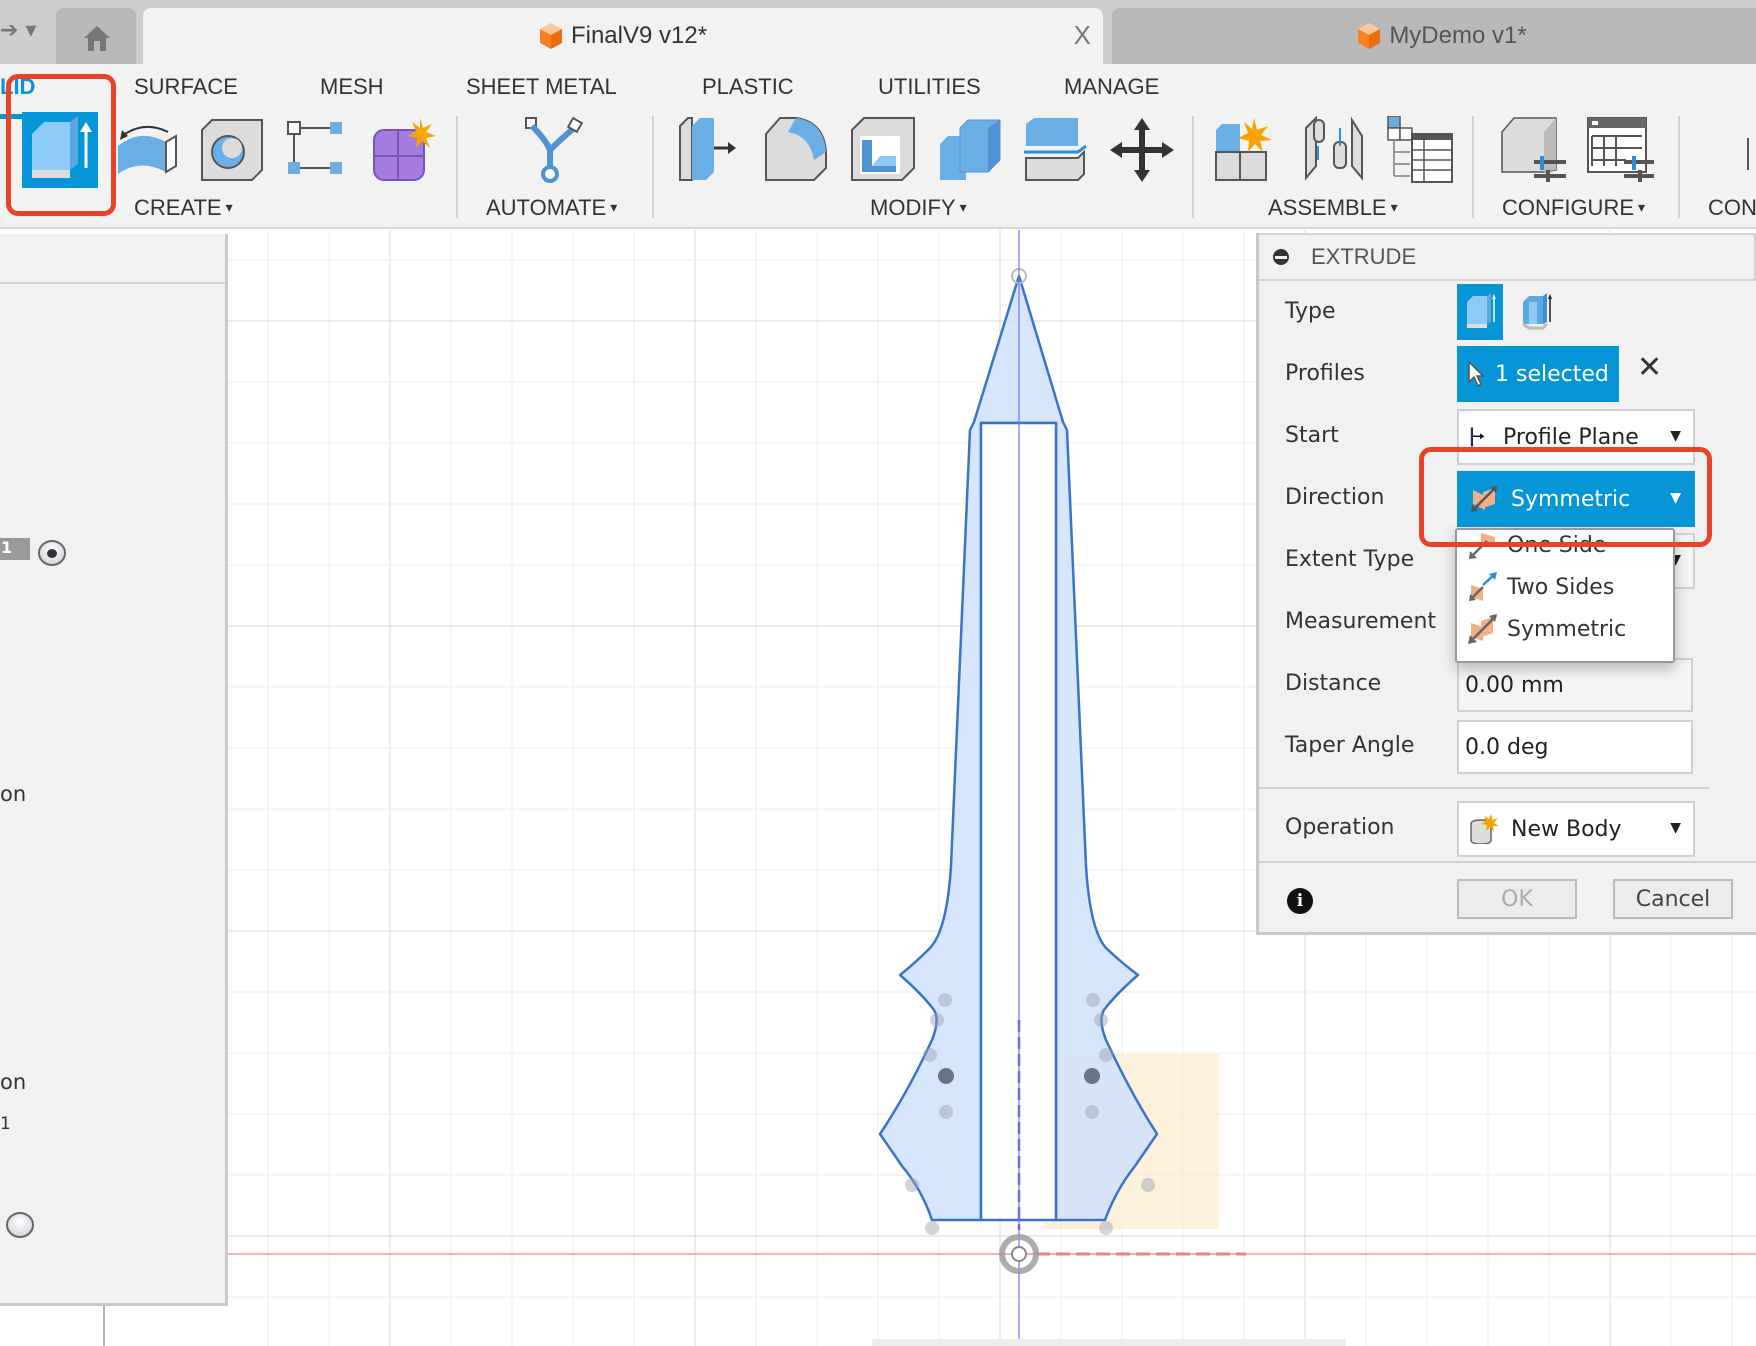  Describe the element at coordinates (1111, 87) in the screenshot. I see `tab-manage: MANAGE` at that location.